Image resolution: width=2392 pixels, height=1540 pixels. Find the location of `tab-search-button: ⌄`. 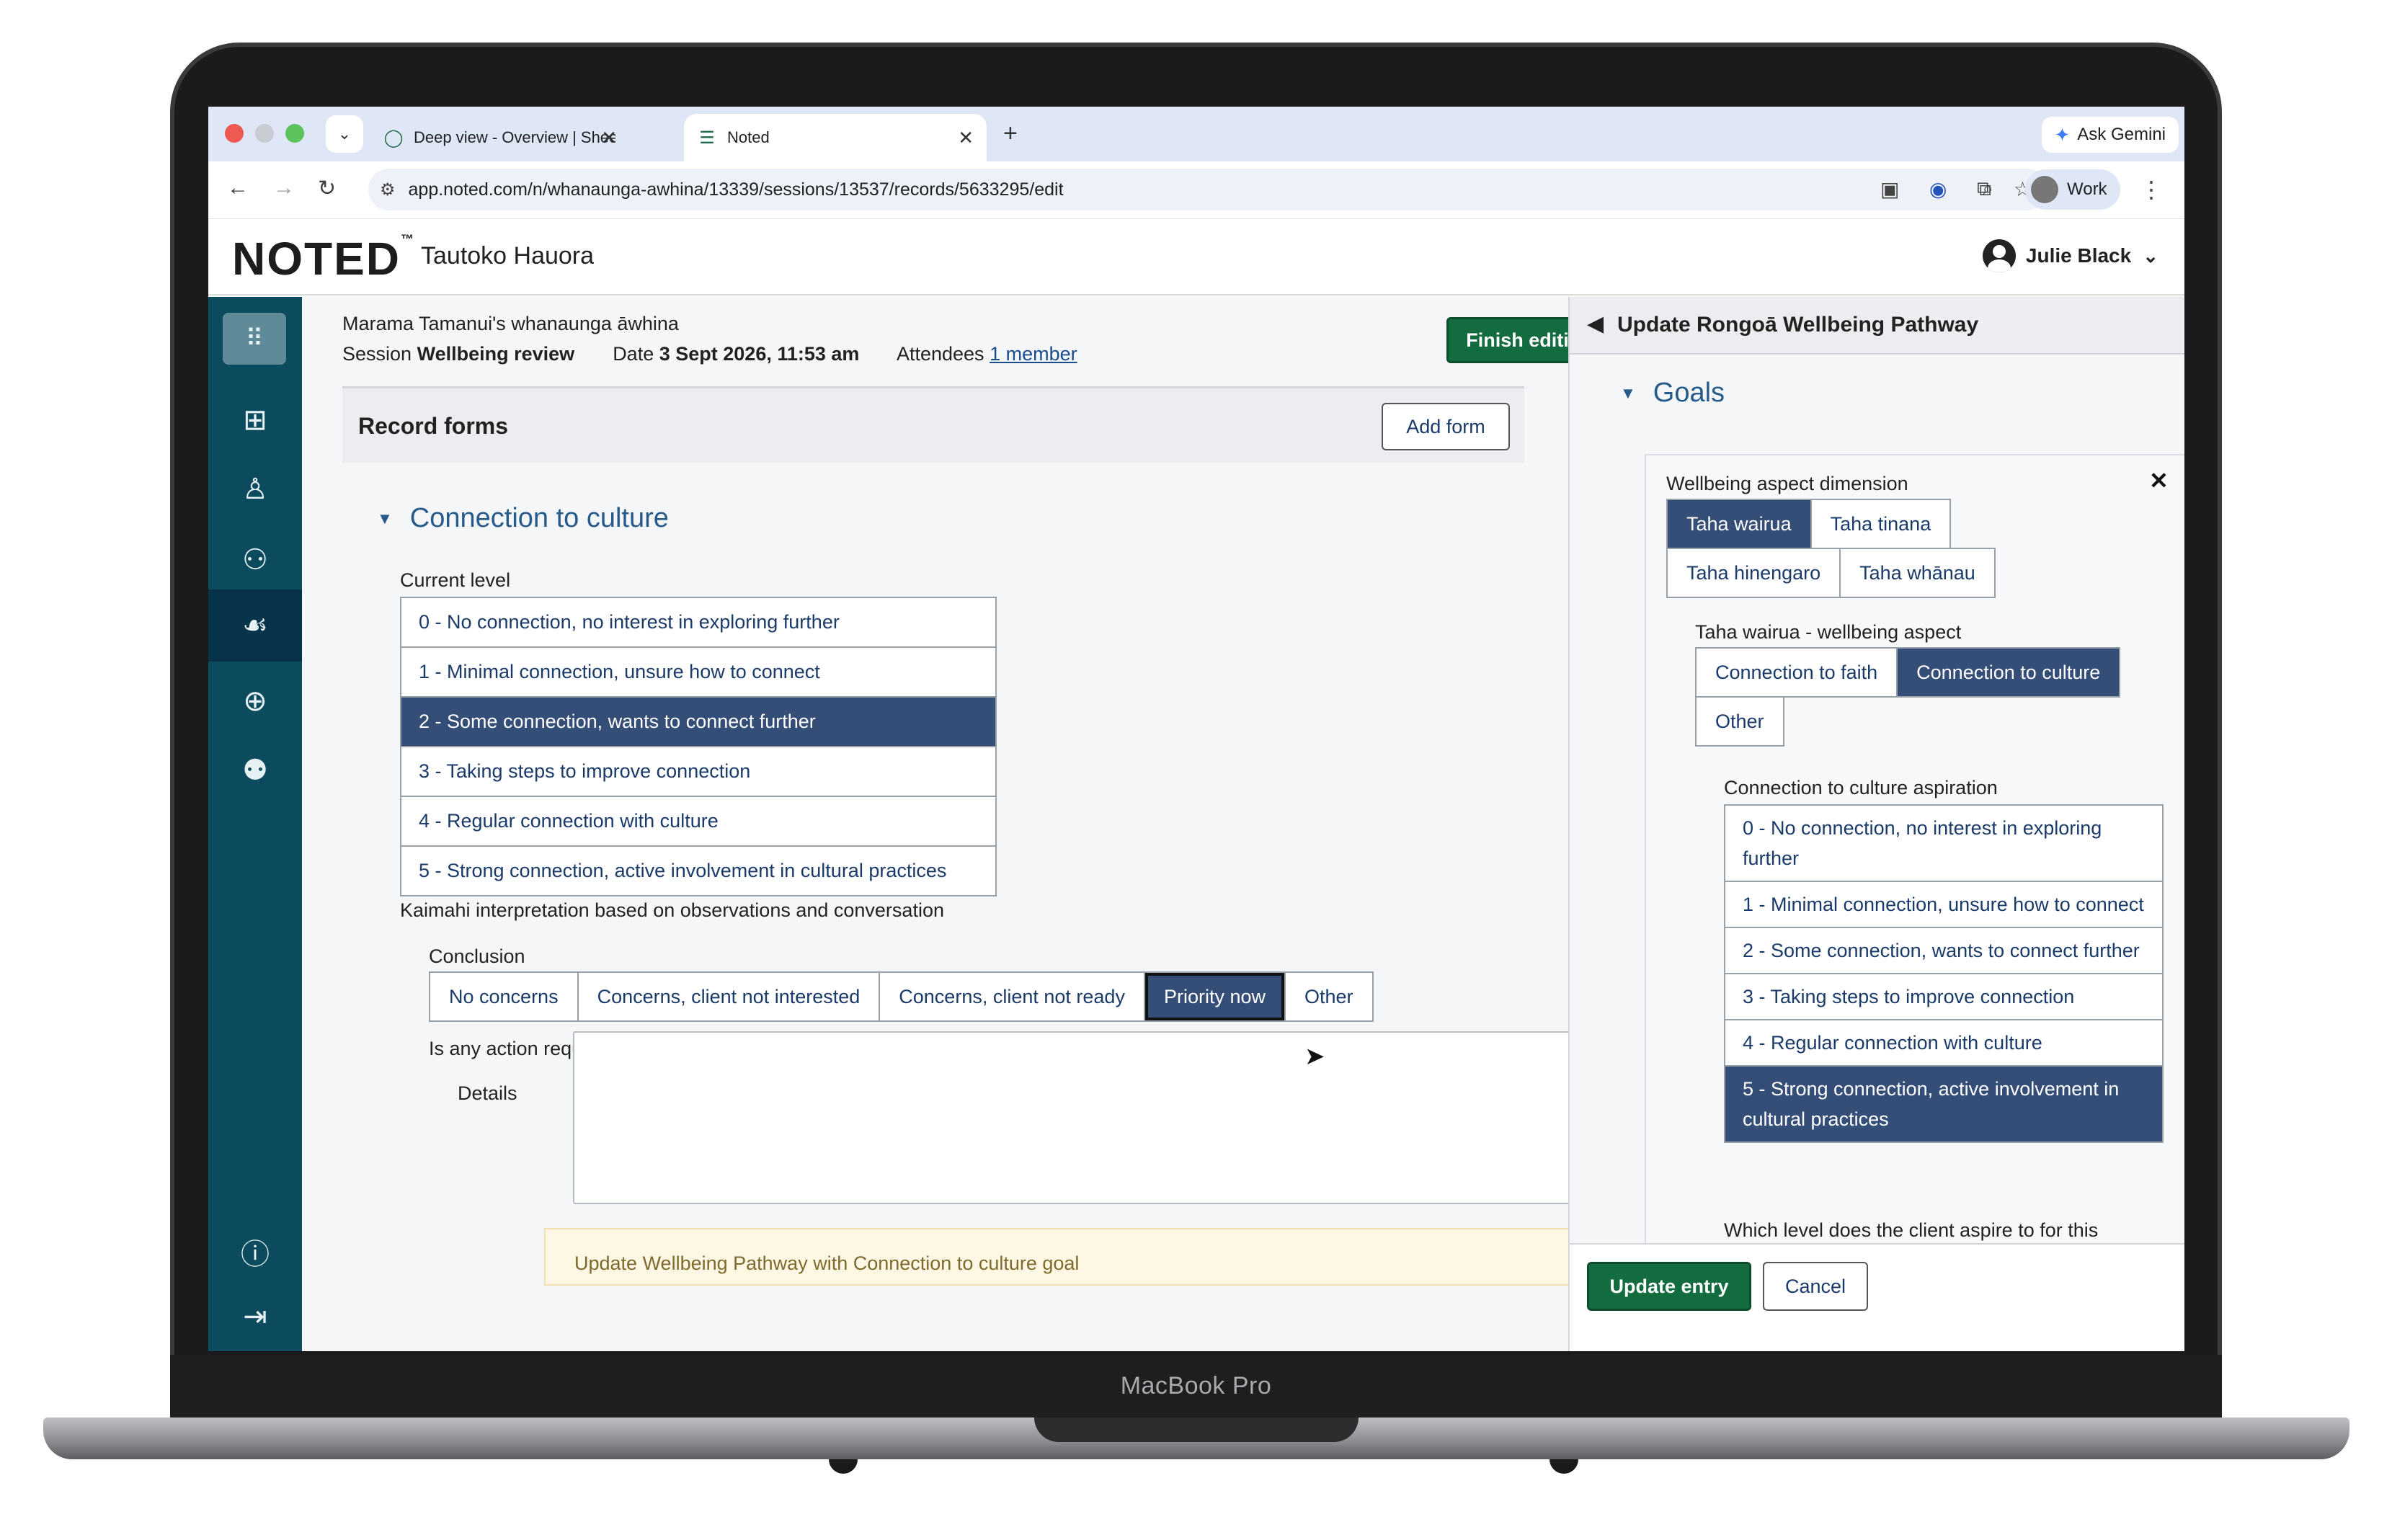

tab-search-button: ⌄ is located at coordinates (344, 134).